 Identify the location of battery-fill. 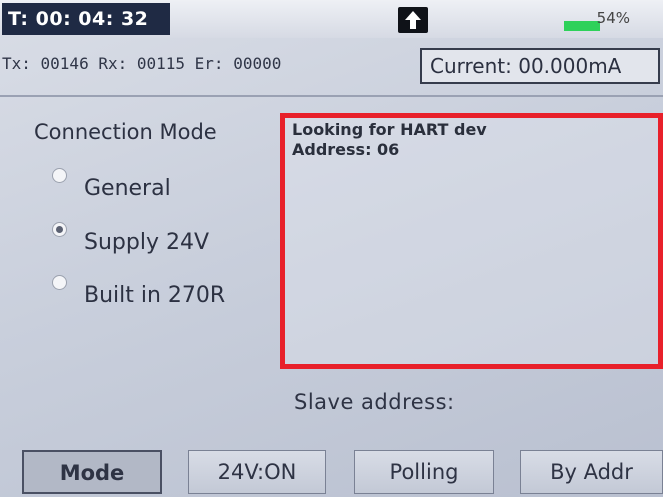
(582, 26).